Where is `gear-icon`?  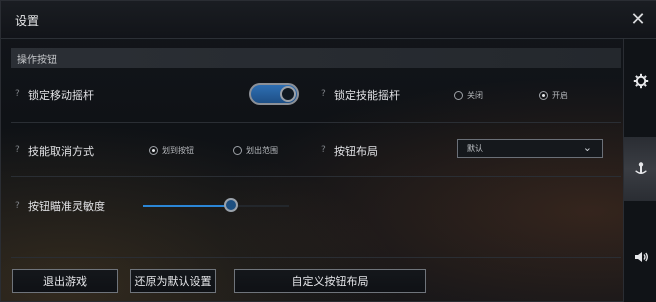
gear-icon is located at coordinates (641, 81).